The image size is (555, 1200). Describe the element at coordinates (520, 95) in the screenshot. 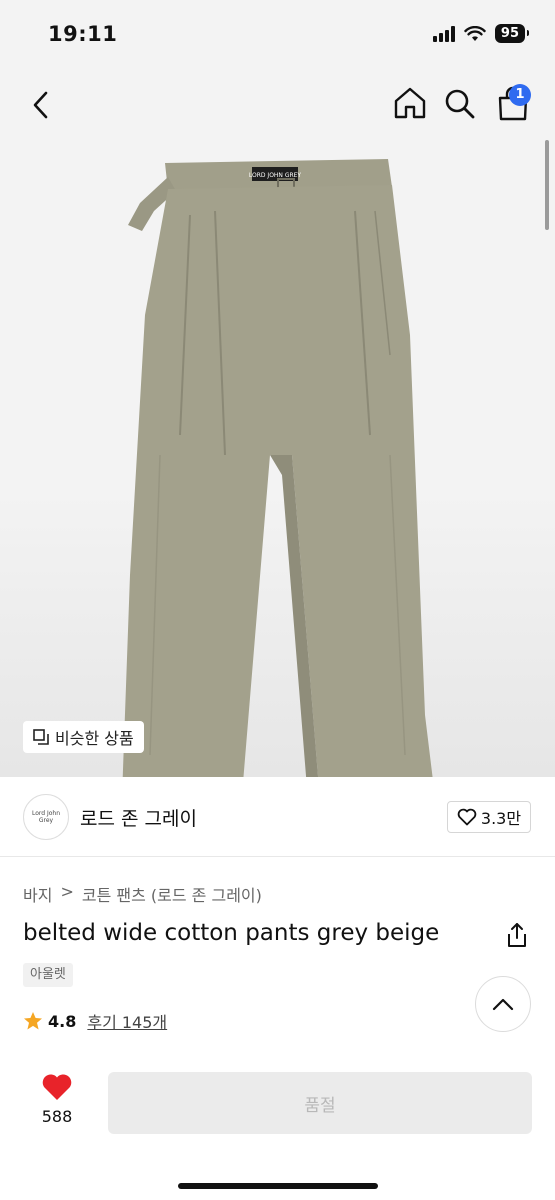

I see `cart-count-badge: 1` at that location.